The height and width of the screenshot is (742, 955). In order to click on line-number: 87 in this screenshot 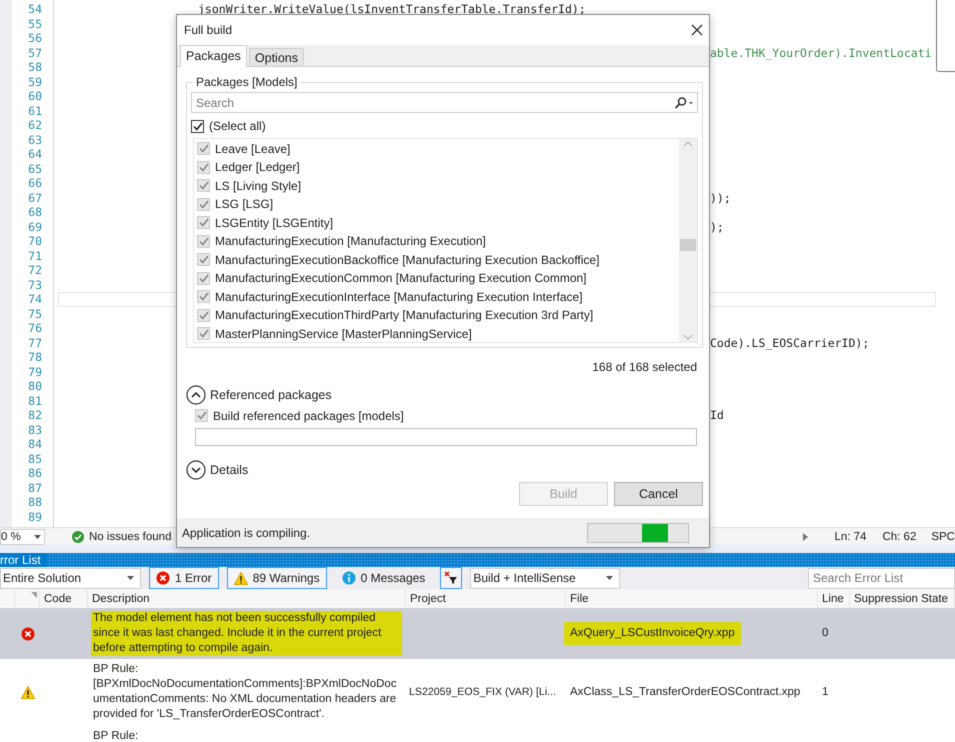, I will do `click(34, 487)`.